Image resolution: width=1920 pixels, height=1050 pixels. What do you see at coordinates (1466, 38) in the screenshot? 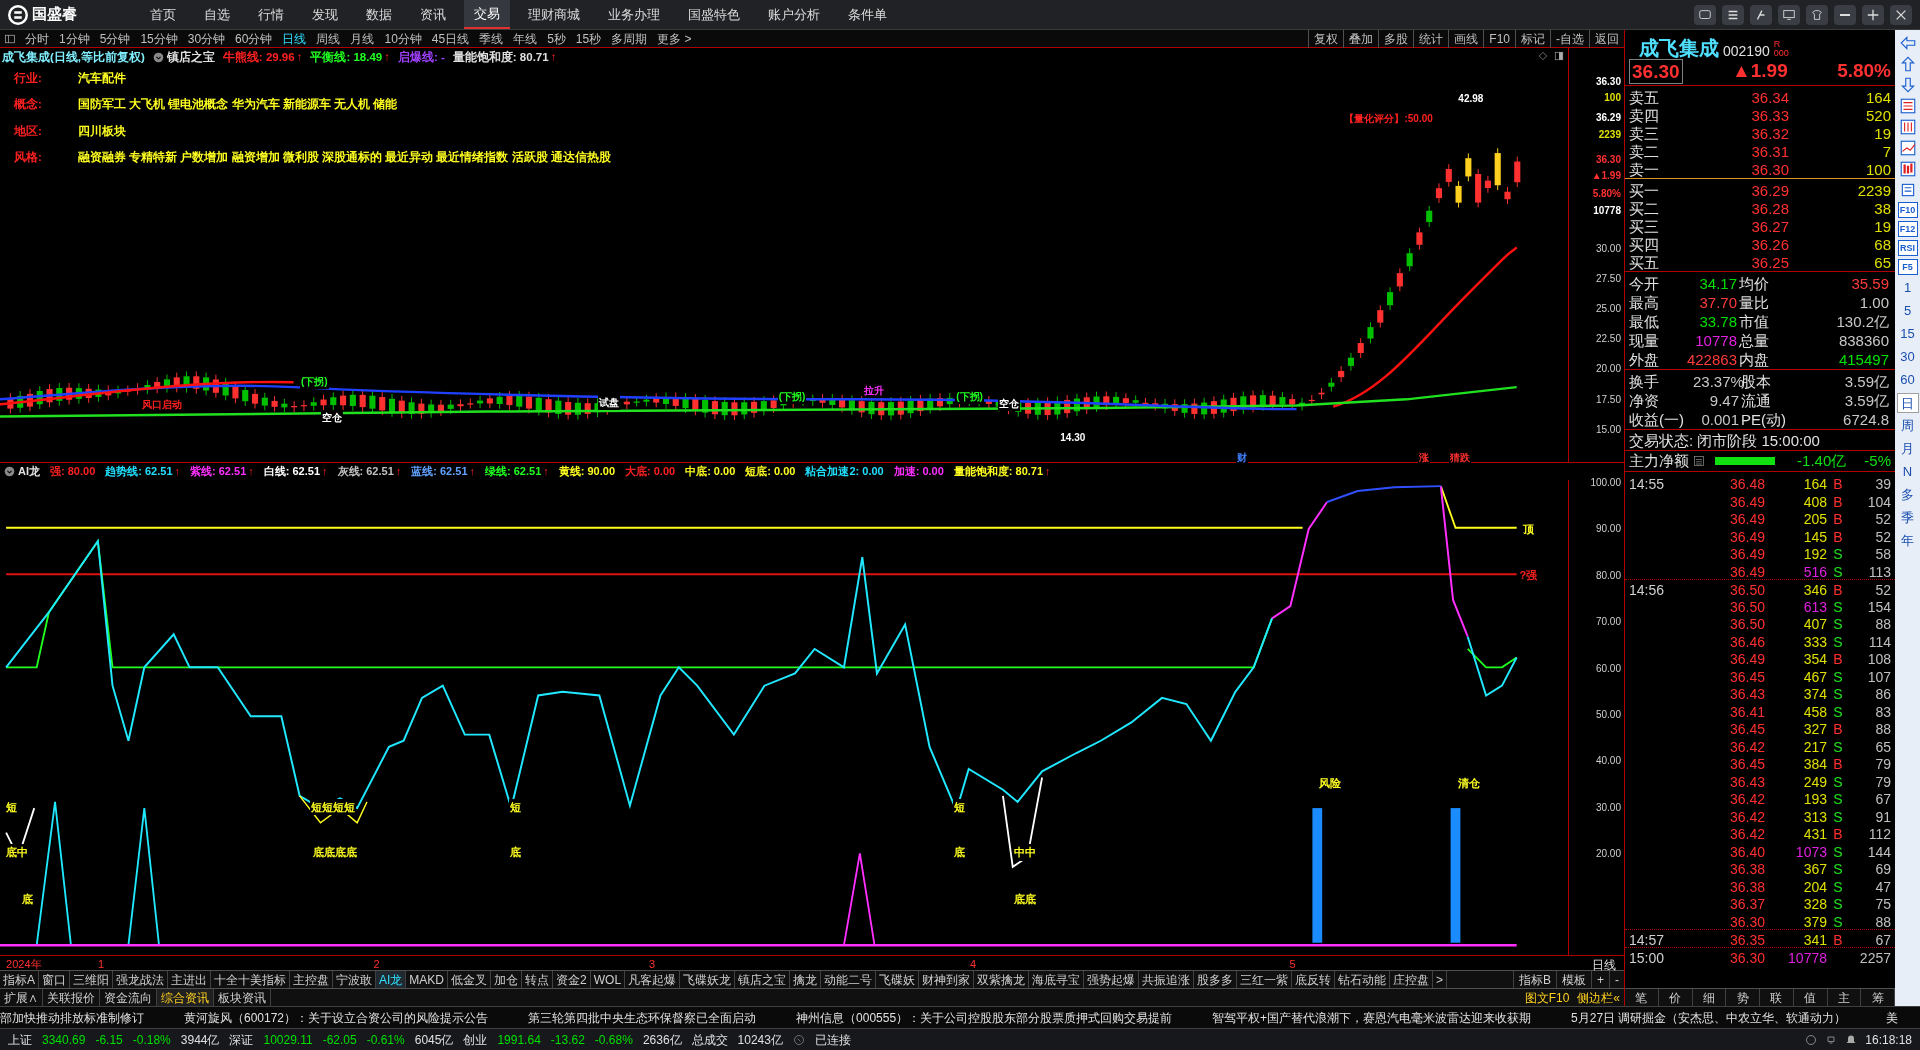
I see `toolbar-button: 画线` at bounding box center [1466, 38].